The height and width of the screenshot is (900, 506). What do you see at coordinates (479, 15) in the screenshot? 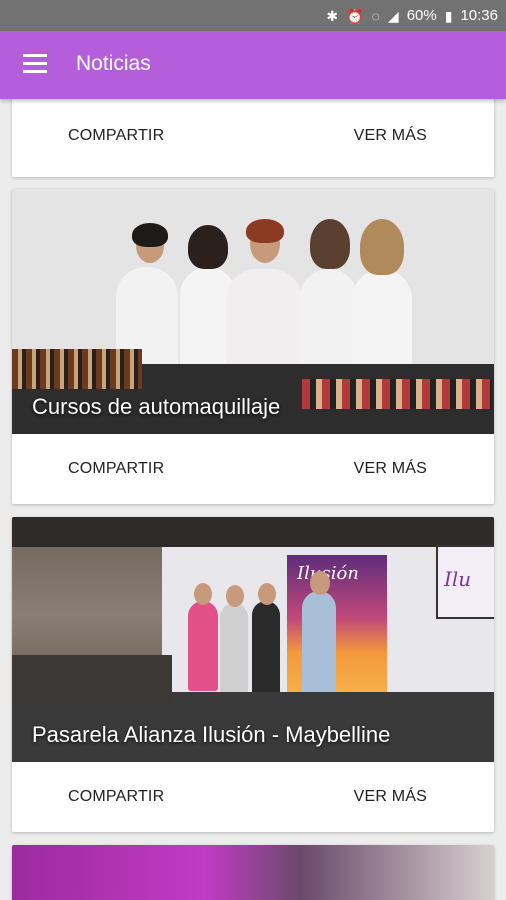
I see `status-time: 10:36` at bounding box center [479, 15].